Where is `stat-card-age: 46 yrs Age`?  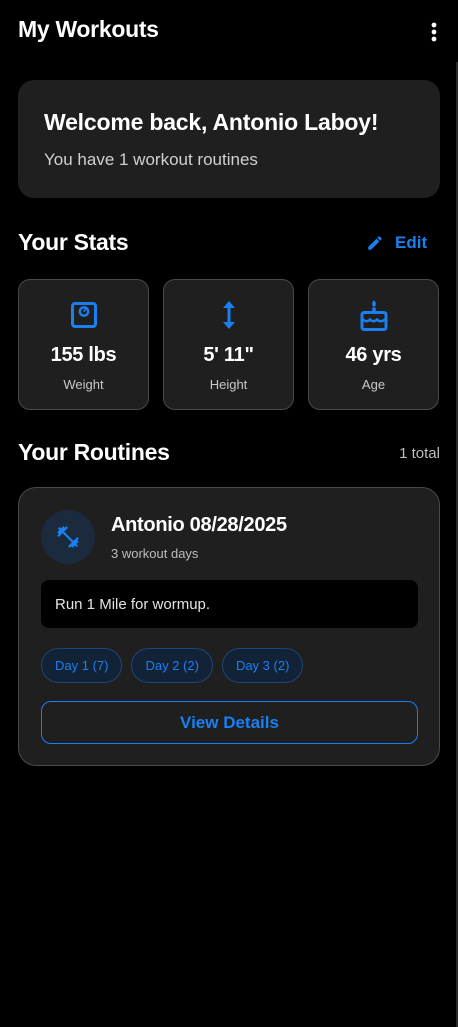 stat-card-age: 46 yrs Age is located at coordinates (373, 344).